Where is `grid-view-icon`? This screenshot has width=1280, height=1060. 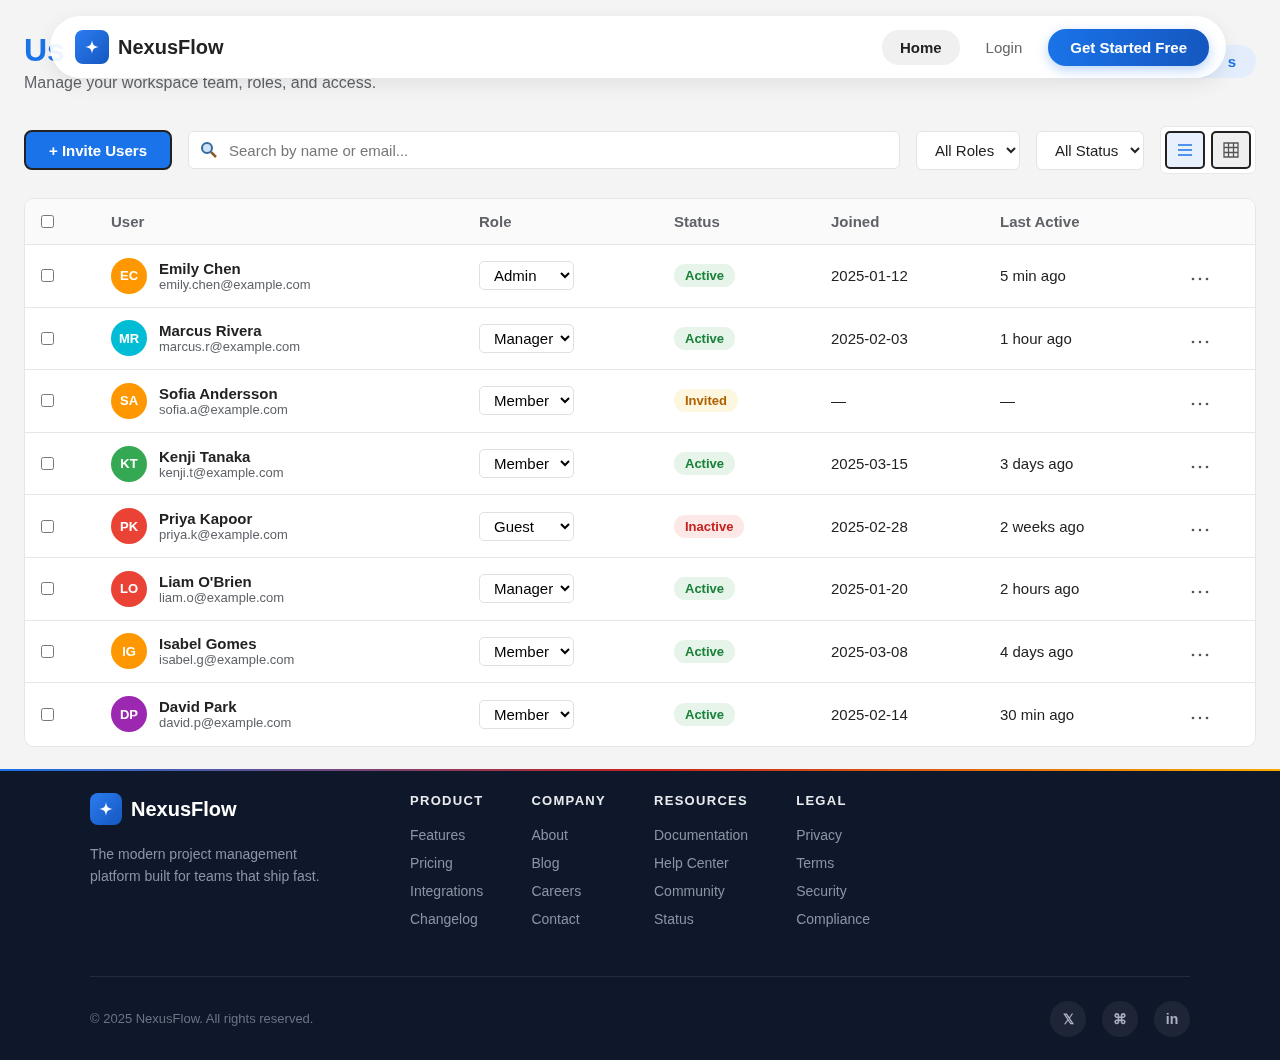 grid-view-icon is located at coordinates (1231, 150).